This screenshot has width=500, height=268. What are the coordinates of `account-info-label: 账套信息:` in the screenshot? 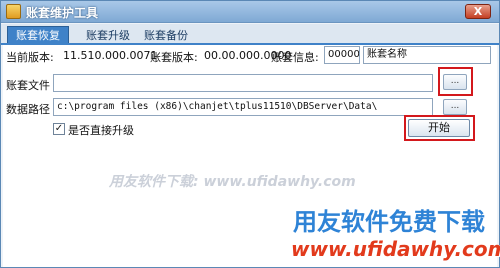 It's located at (295, 57).